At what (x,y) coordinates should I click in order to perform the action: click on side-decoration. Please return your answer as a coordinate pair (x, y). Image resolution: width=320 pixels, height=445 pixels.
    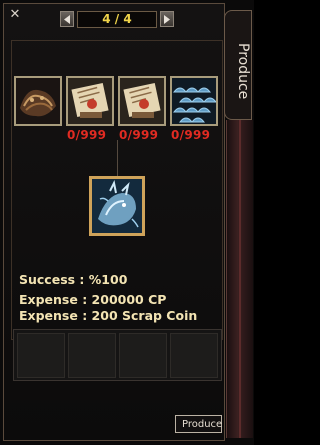
    Looking at the image, I should click on (239, 279).